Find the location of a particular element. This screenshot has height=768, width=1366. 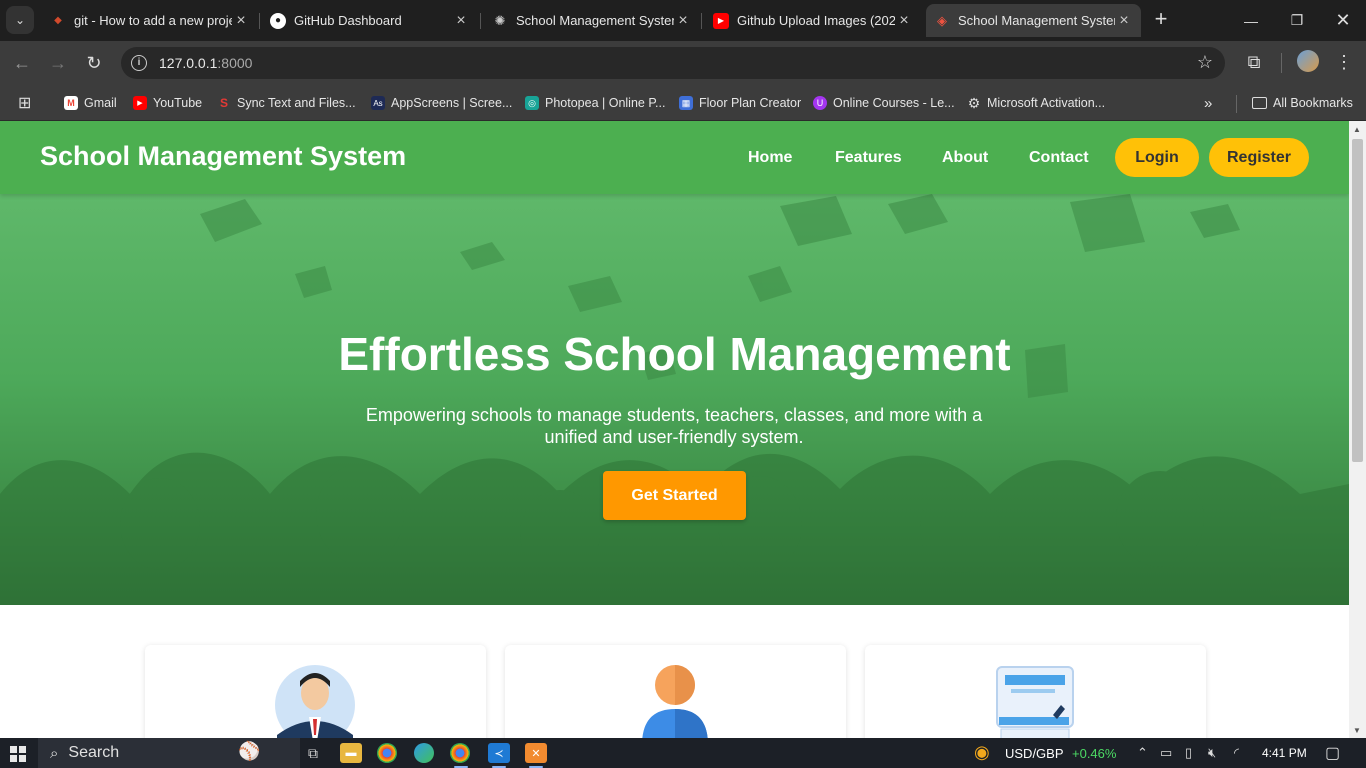

windows-start-icon is located at coordinates (18, 754).